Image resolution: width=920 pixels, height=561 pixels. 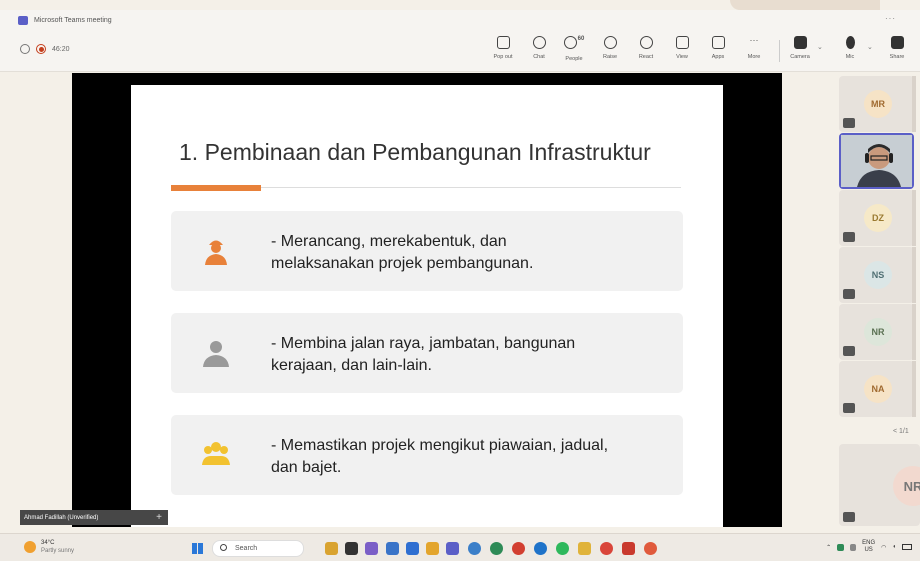 I want to click on participant-tile: MR, so click(x=877, y=104).